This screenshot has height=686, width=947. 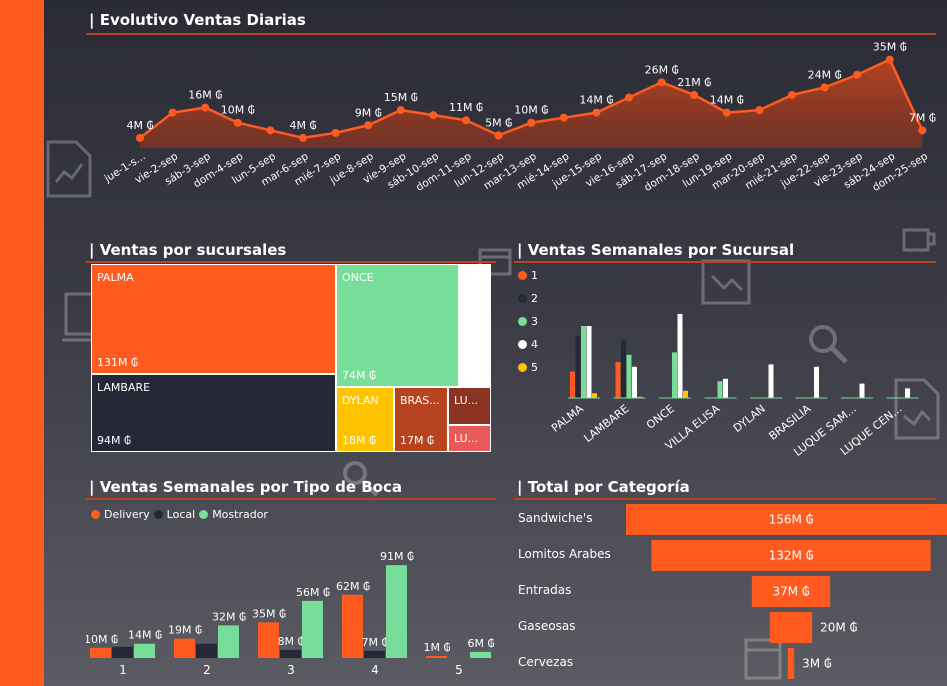 I want to click on treemap-cell: LAMBARE 94M ₲, so click(x=213, y=413).